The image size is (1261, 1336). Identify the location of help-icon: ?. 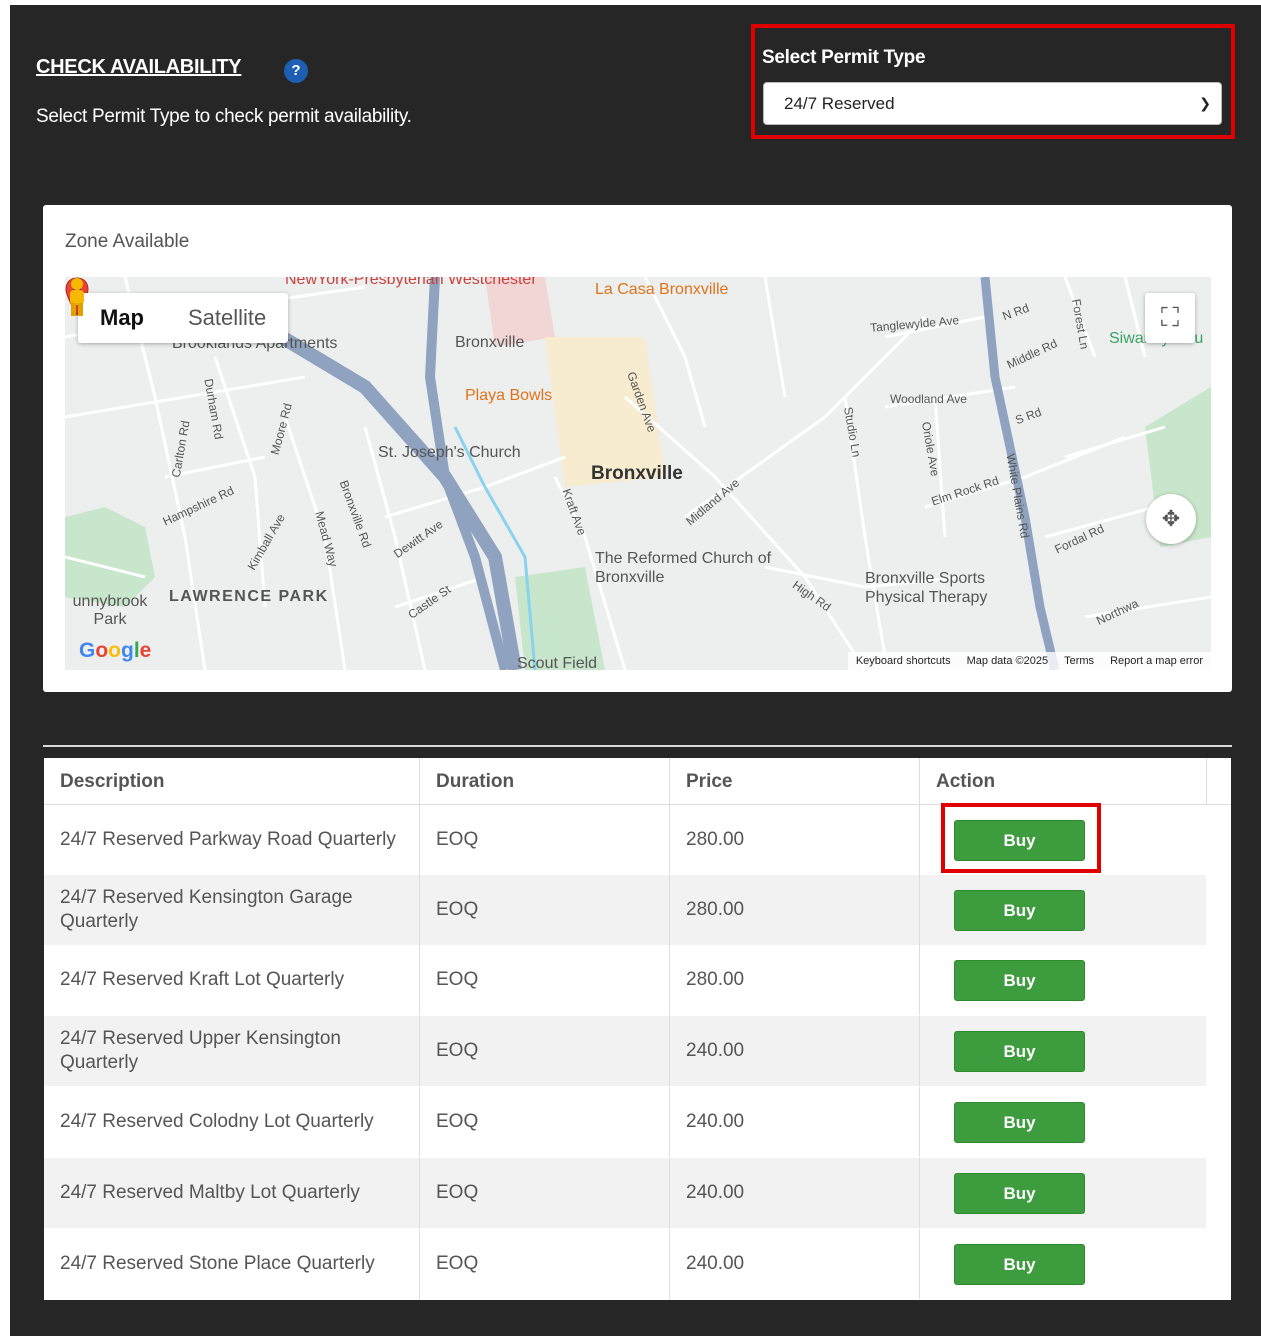
(296, 71).